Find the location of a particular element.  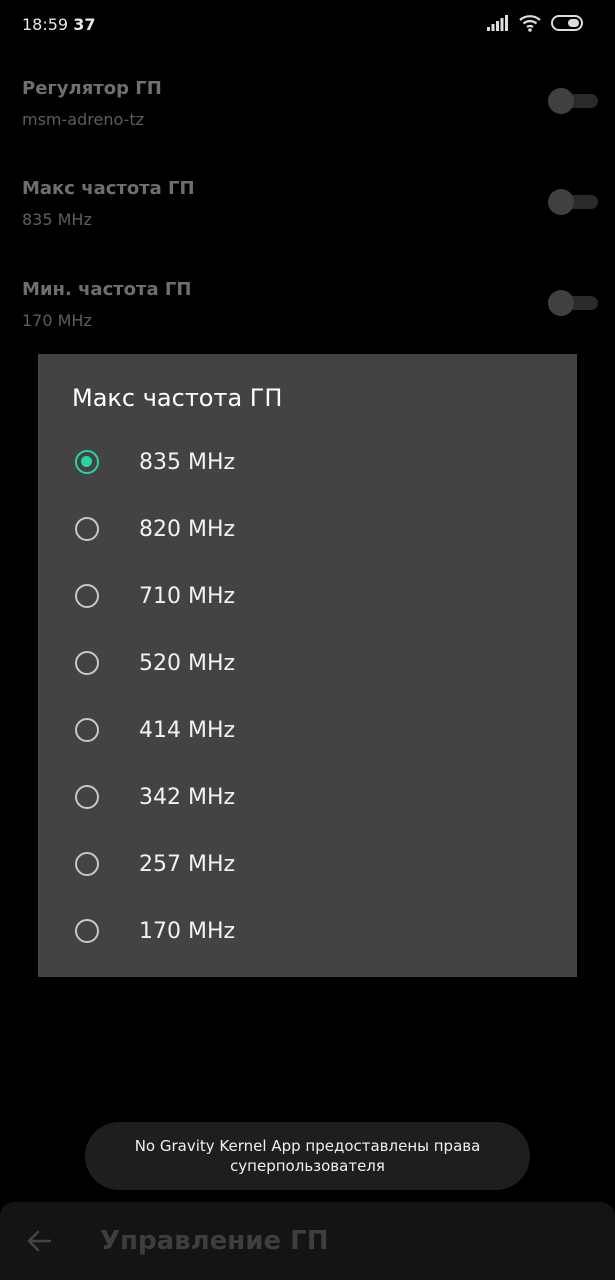

gpu-max-freq-toggle is located at coordinates (573, 202).